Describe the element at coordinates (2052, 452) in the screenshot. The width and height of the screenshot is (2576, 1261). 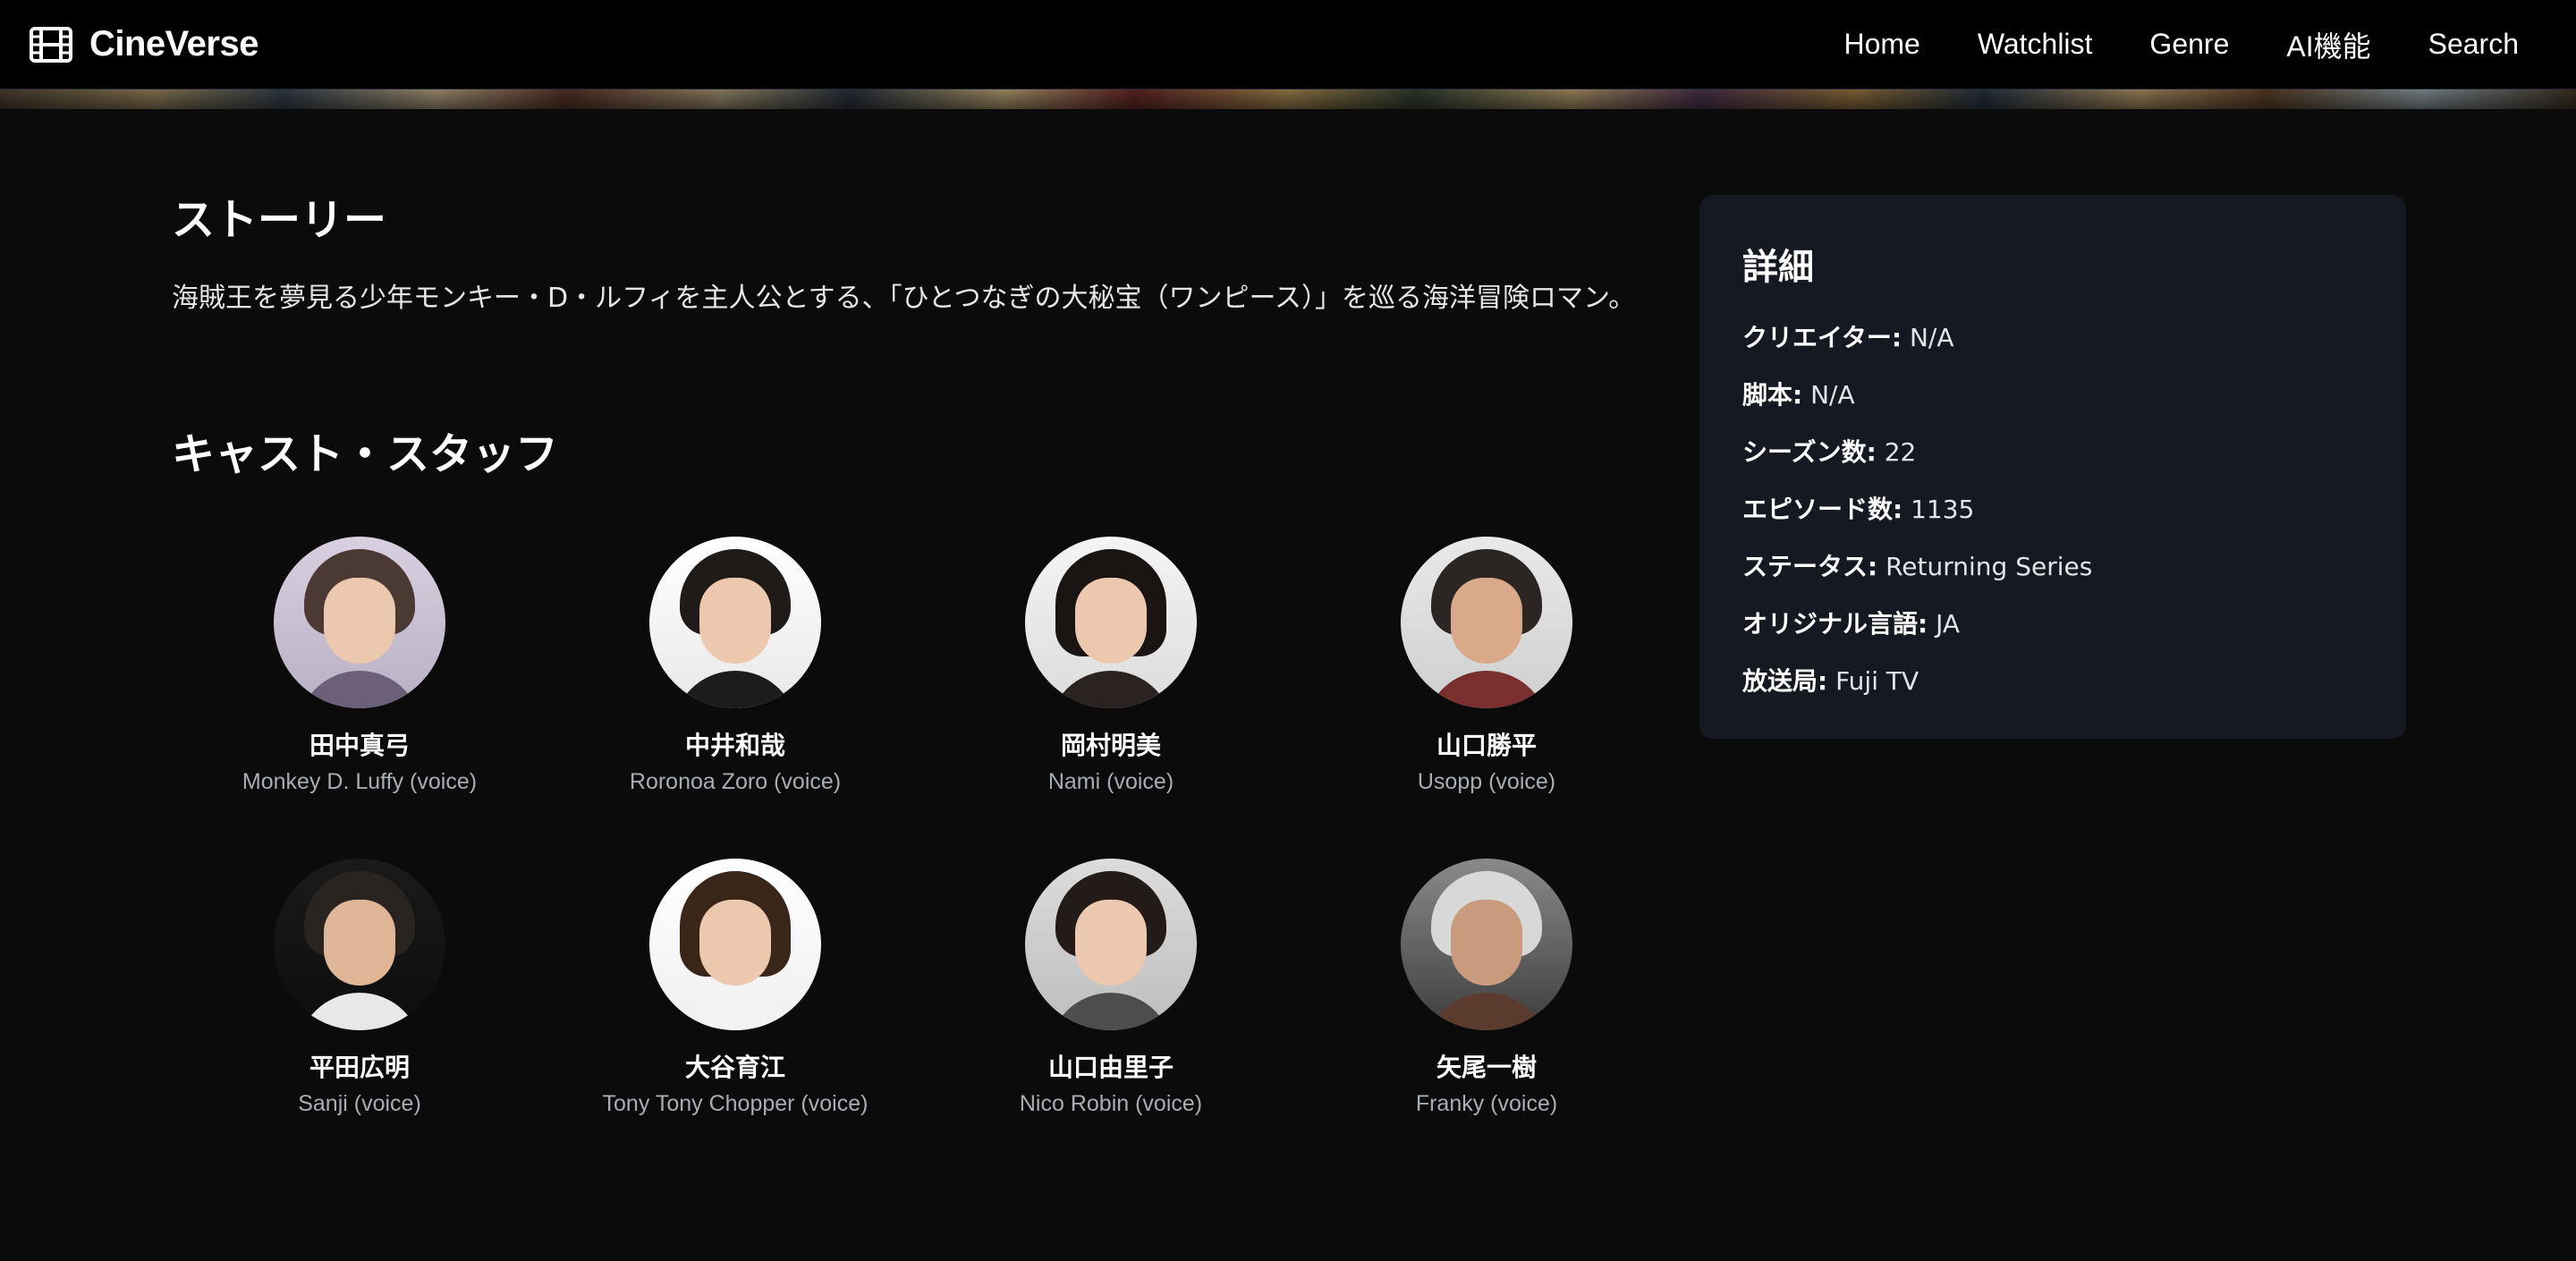
I see `detail-seasons: シーズン数: 22` at that location.